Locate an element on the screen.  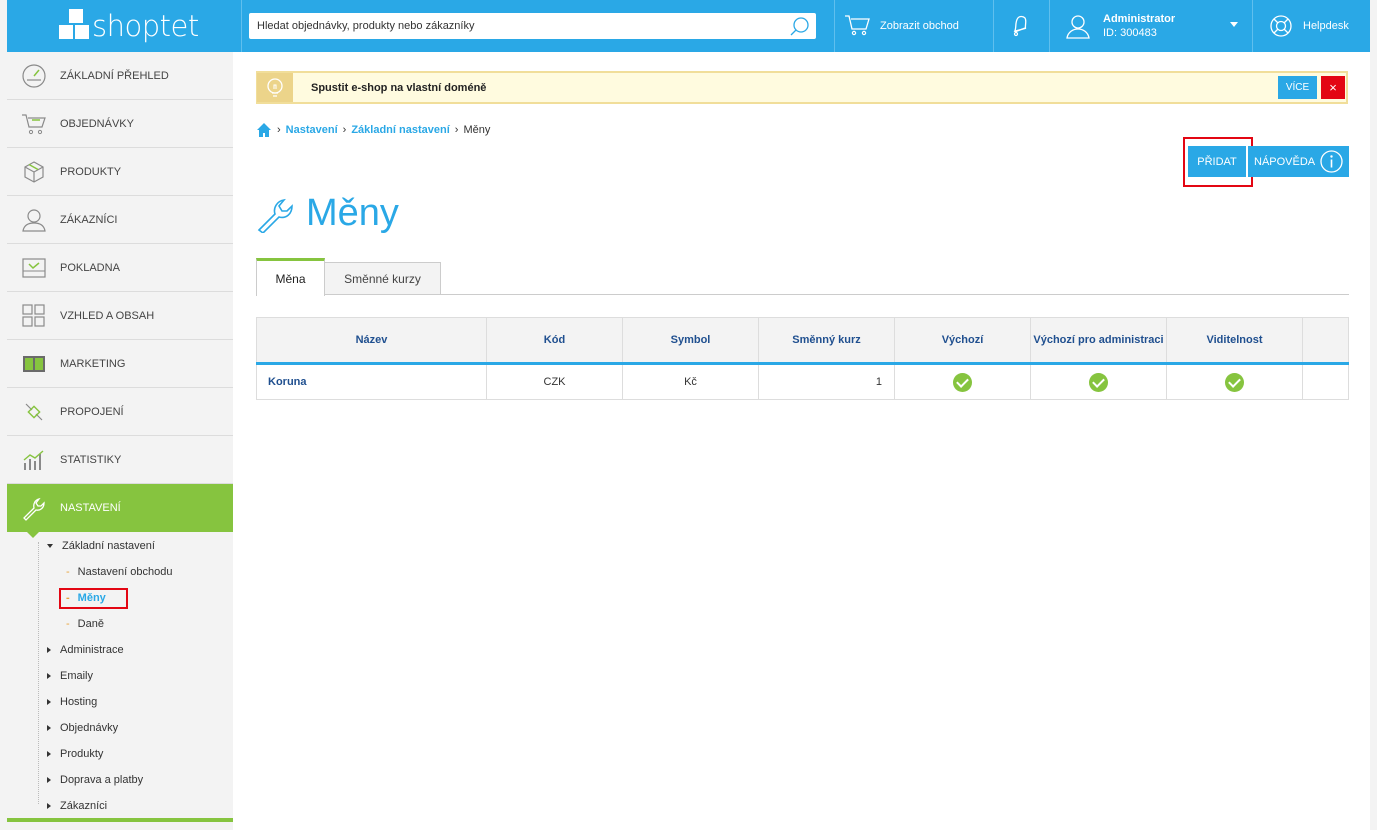
notifications-button is located at coordinates (1020, 26).